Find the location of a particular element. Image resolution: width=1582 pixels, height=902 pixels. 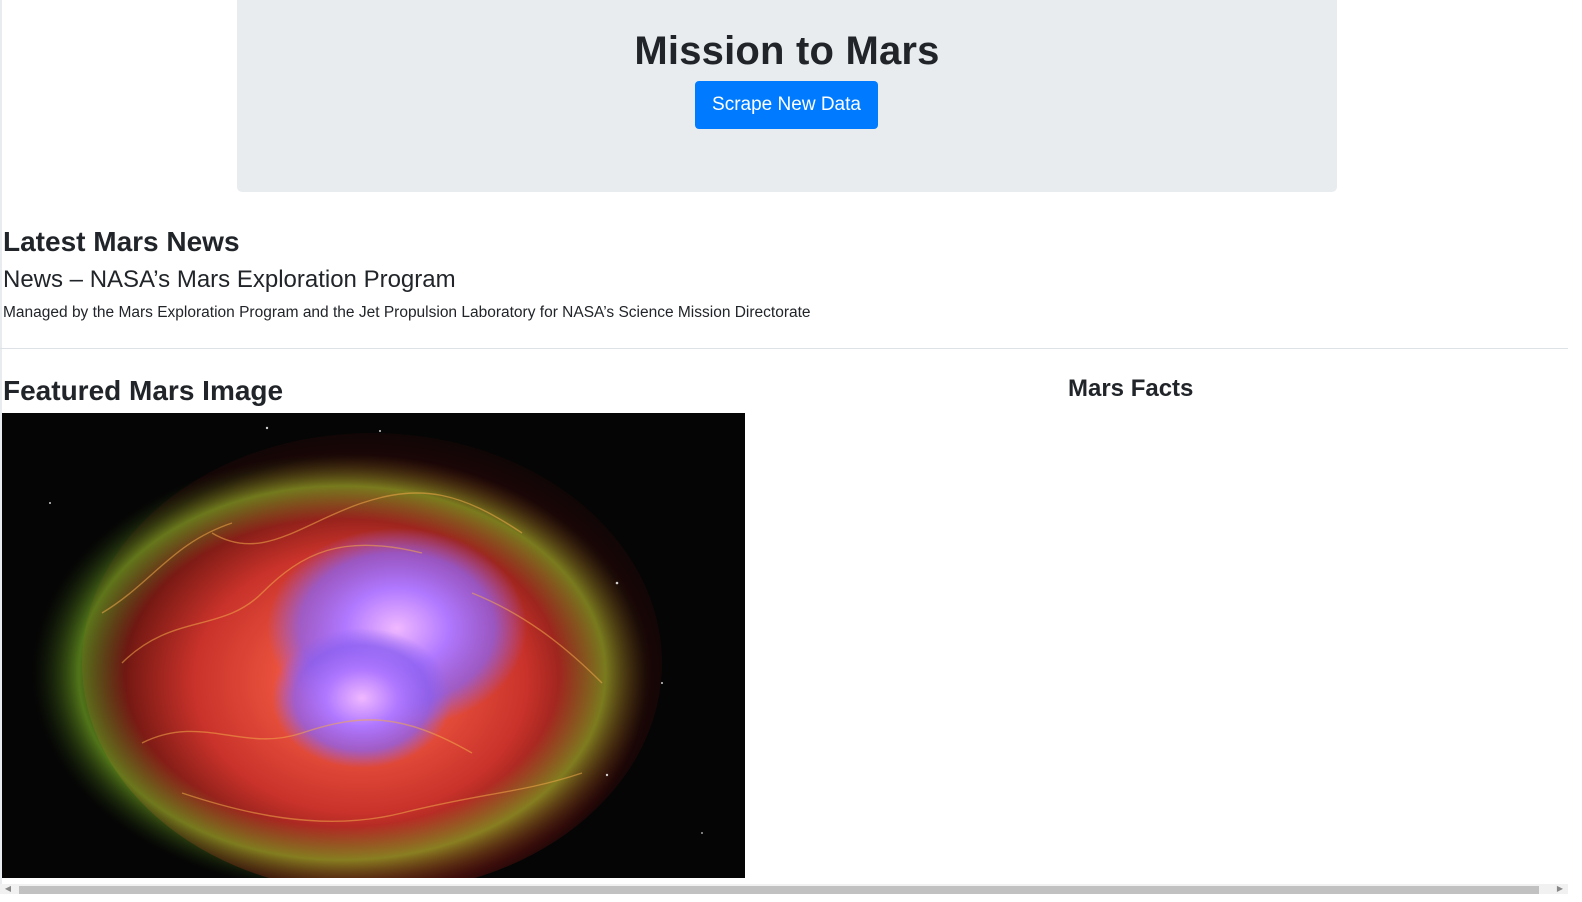

jumbotron: Mission to Mars Scrape New Data is located at coordinates (787, 96).